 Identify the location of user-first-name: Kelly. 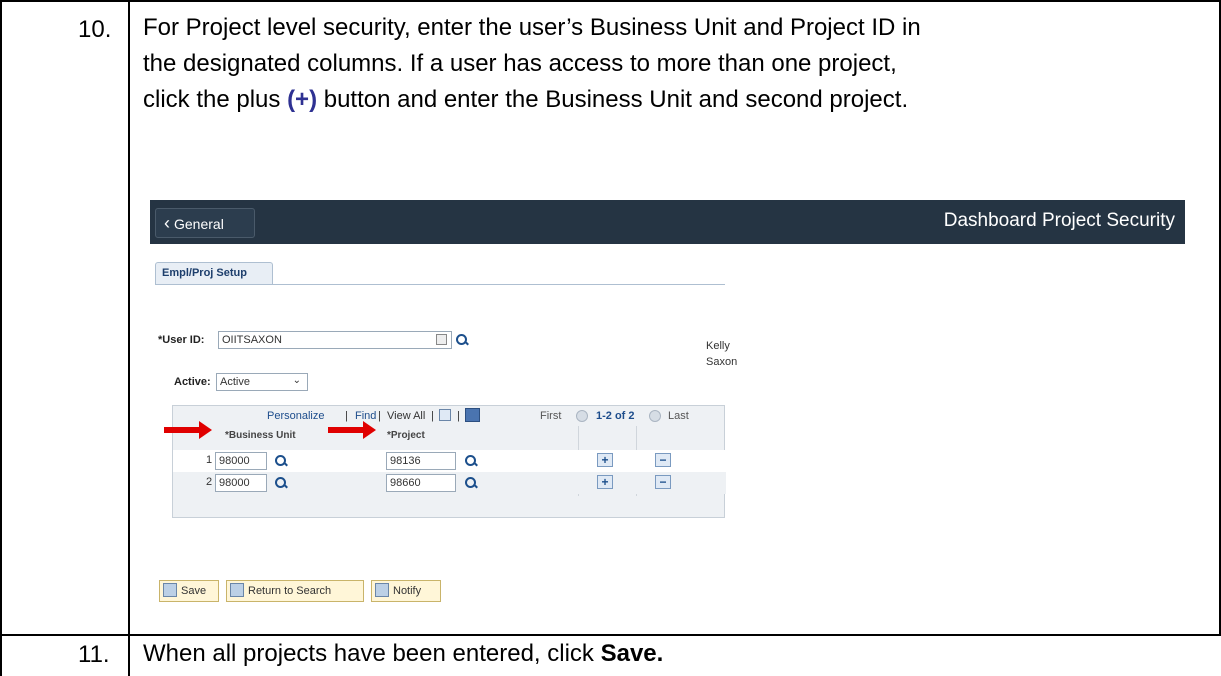
(718, 346).